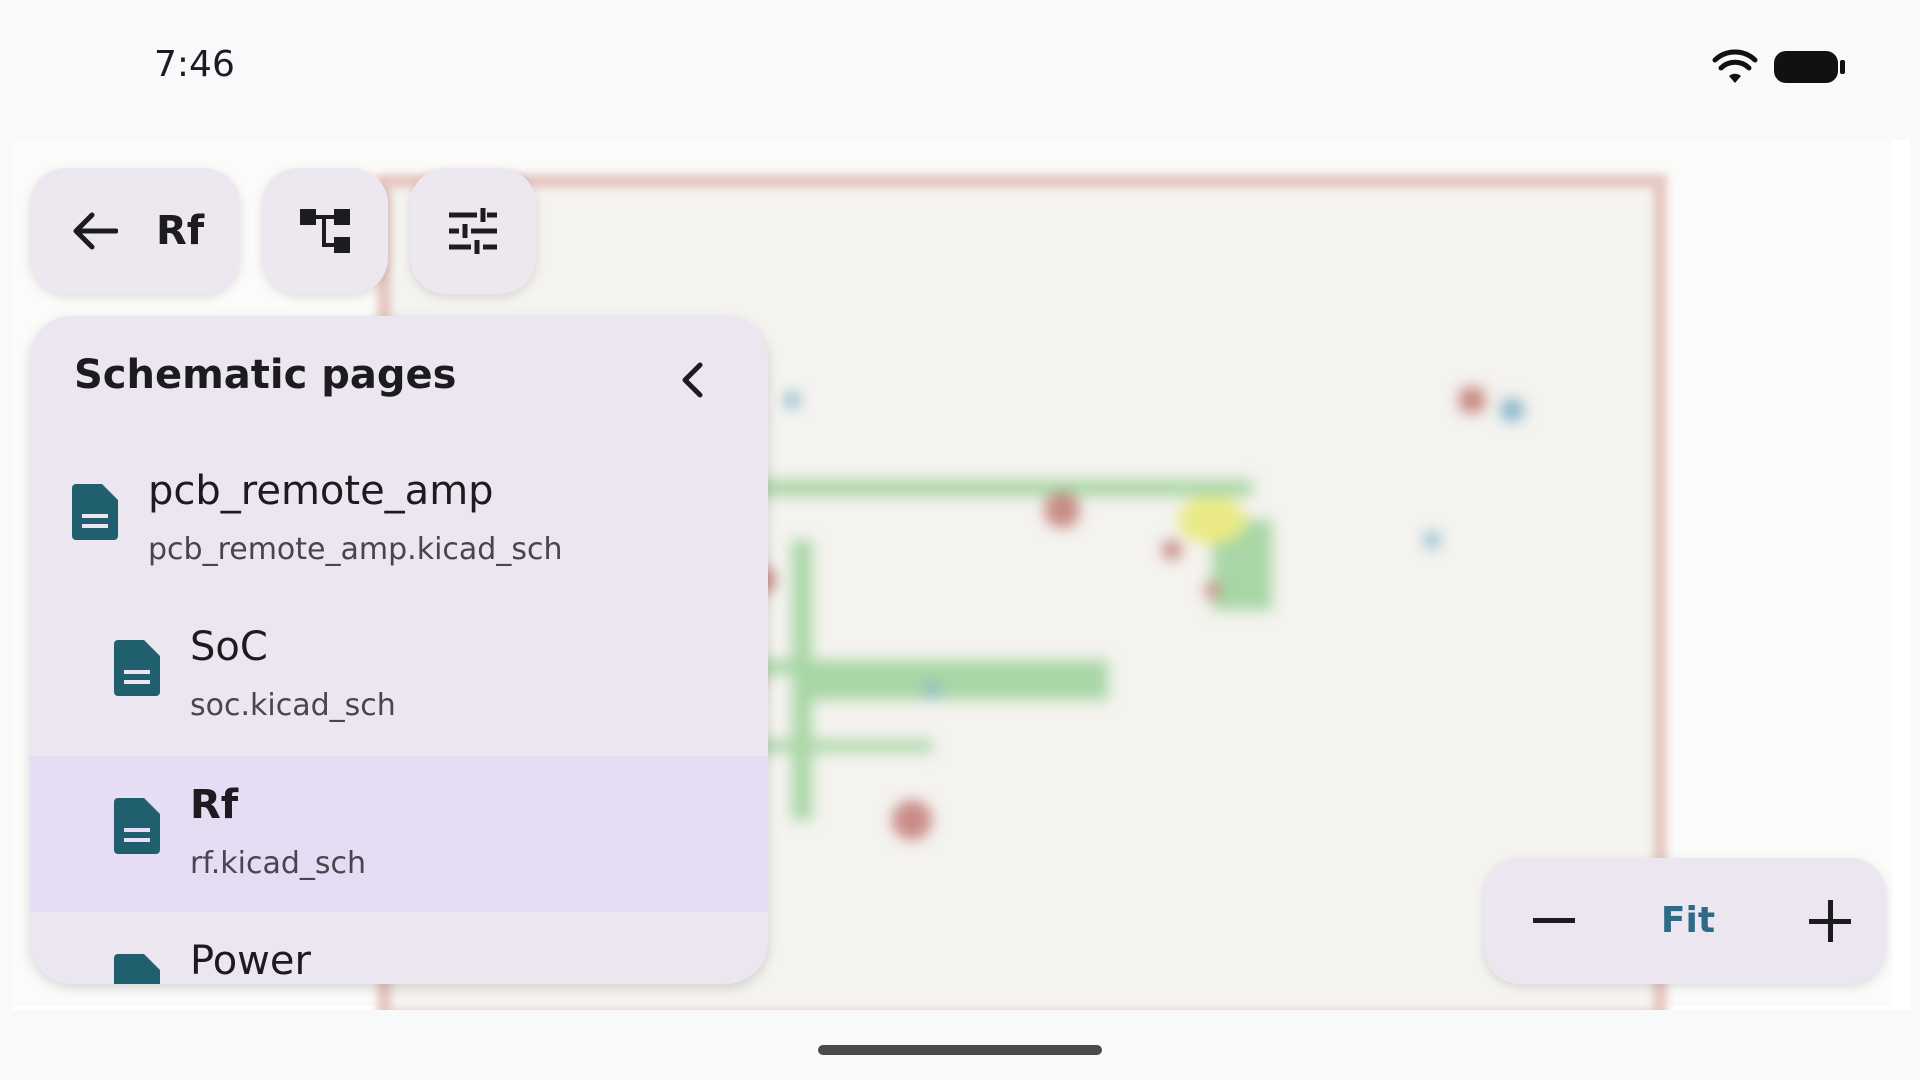 The height and width of the screenshot is (1080, 1920). I want to click on wifi-icon, so click(1735, 66).